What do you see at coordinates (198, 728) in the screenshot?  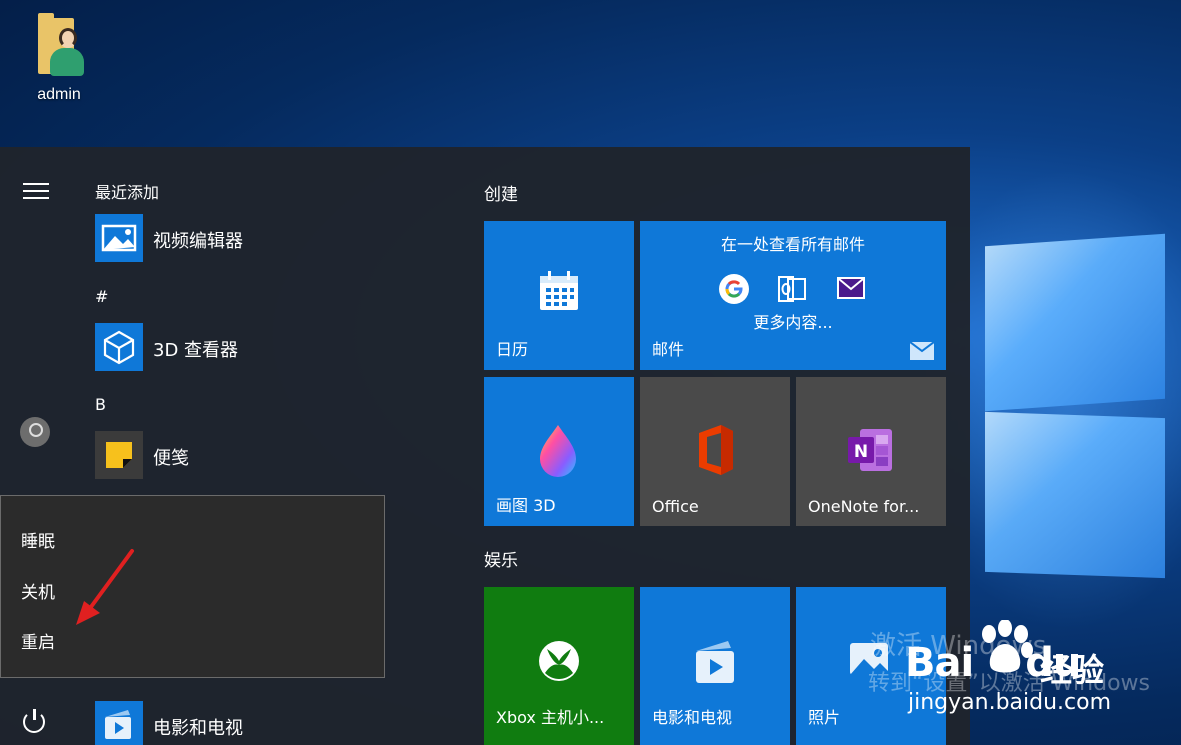 I see `app-name: 电影和电视` at bounding box center [198, 728].